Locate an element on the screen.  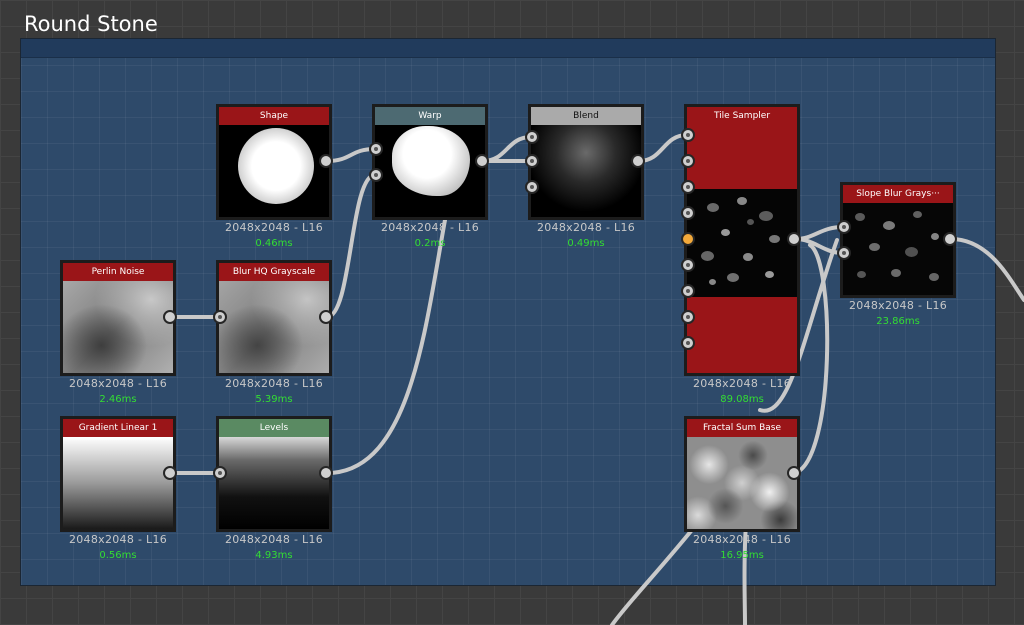
node-gradient-linear-output-port is located at coordinates (170, 473).